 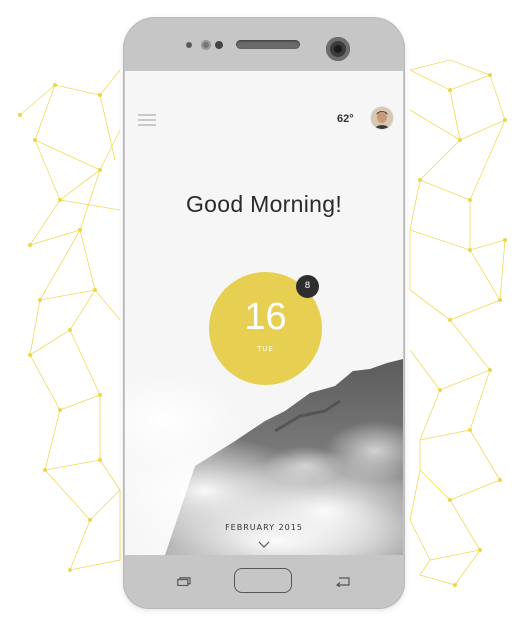 I want to click on phone-top-bezel, so click(x=264, y=44).